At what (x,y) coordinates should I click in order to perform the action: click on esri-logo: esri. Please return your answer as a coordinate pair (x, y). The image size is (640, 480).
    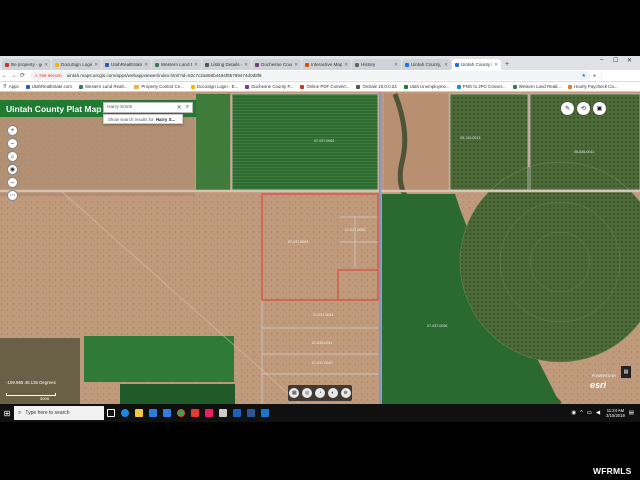
    Looking at the image, I should click on (598, 385).